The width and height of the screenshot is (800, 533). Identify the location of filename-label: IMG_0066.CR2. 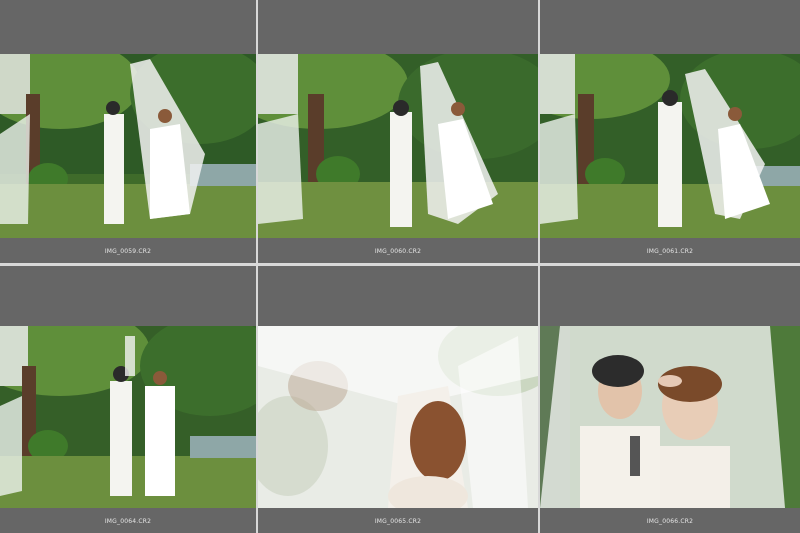
(670, 521).